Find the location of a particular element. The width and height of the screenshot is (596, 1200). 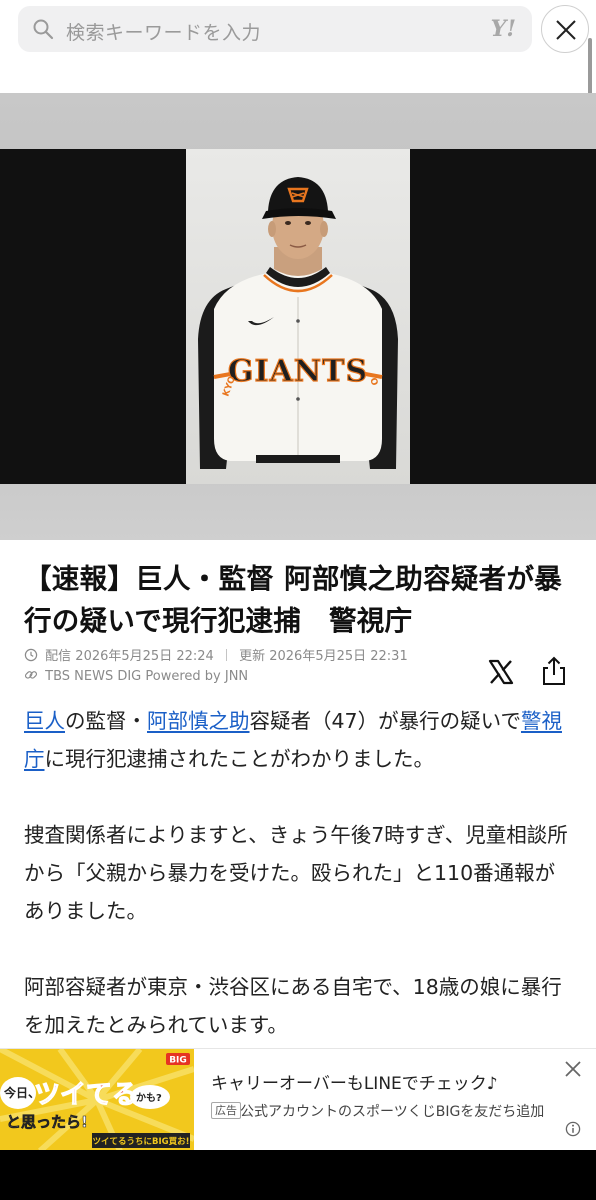

ad-description: 公式アカウントのスポーツくじBIGを友だち追加 is located at coordinates (399, 1112).